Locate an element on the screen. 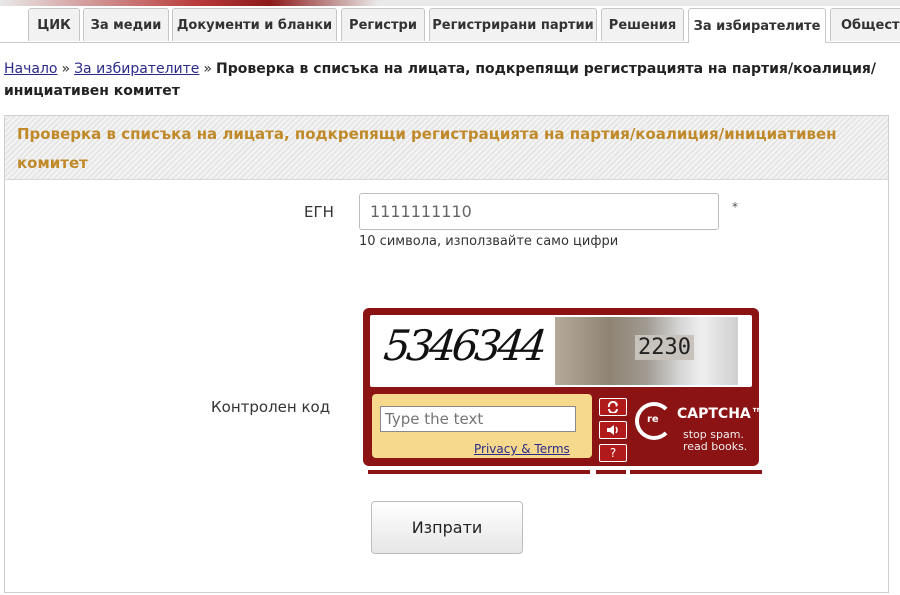 The image size is (900, 595). audio-icon is located at coordinates (613, 430).